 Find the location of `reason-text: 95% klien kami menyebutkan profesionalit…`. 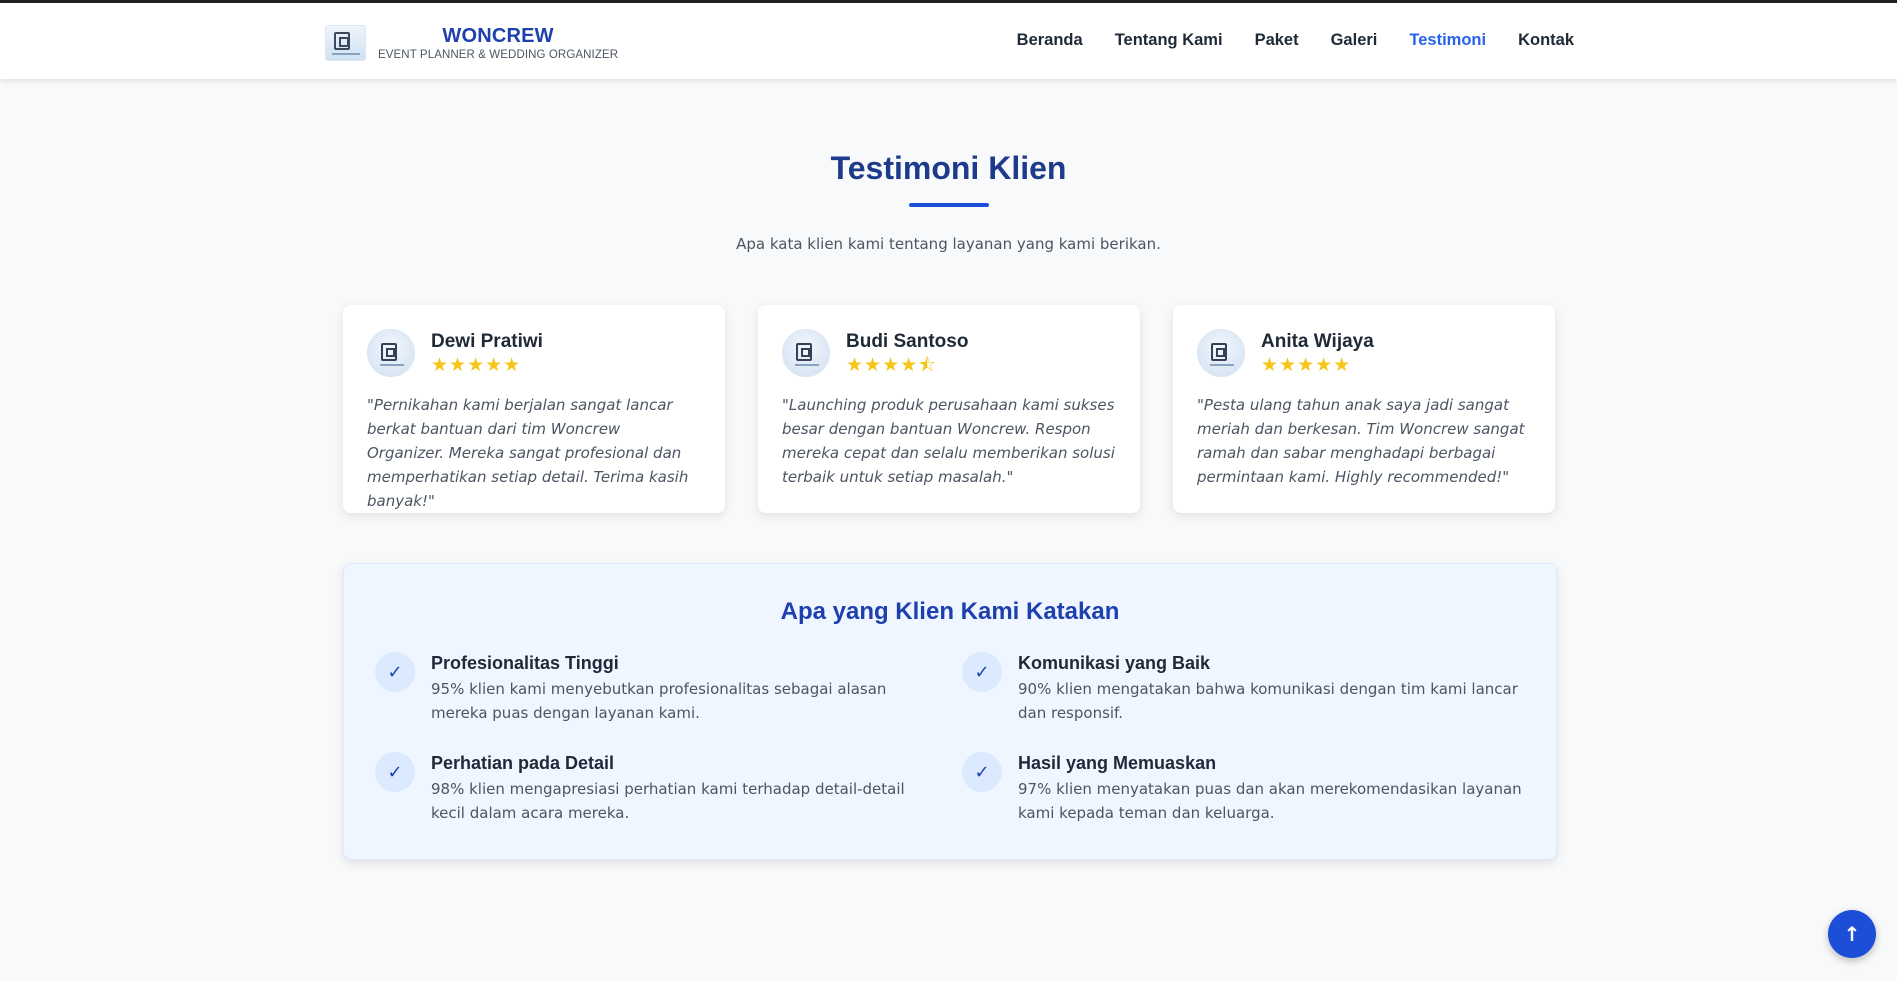

reason-text: 95% klien kami menyebutkan profesionalit… is located at coordinates (659, 701).